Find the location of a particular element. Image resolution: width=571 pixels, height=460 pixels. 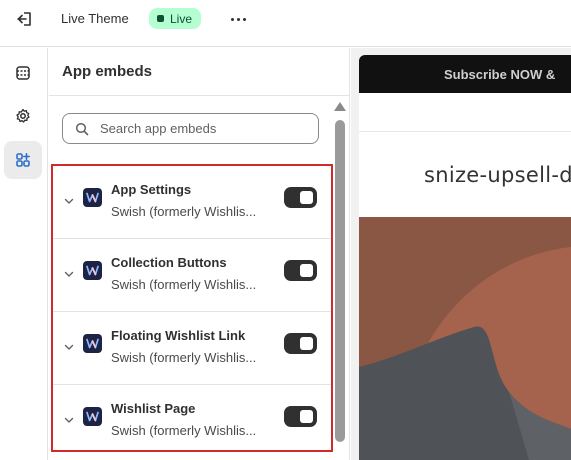

scroll-up-arrow-icon is located at coordinates (340, 106).